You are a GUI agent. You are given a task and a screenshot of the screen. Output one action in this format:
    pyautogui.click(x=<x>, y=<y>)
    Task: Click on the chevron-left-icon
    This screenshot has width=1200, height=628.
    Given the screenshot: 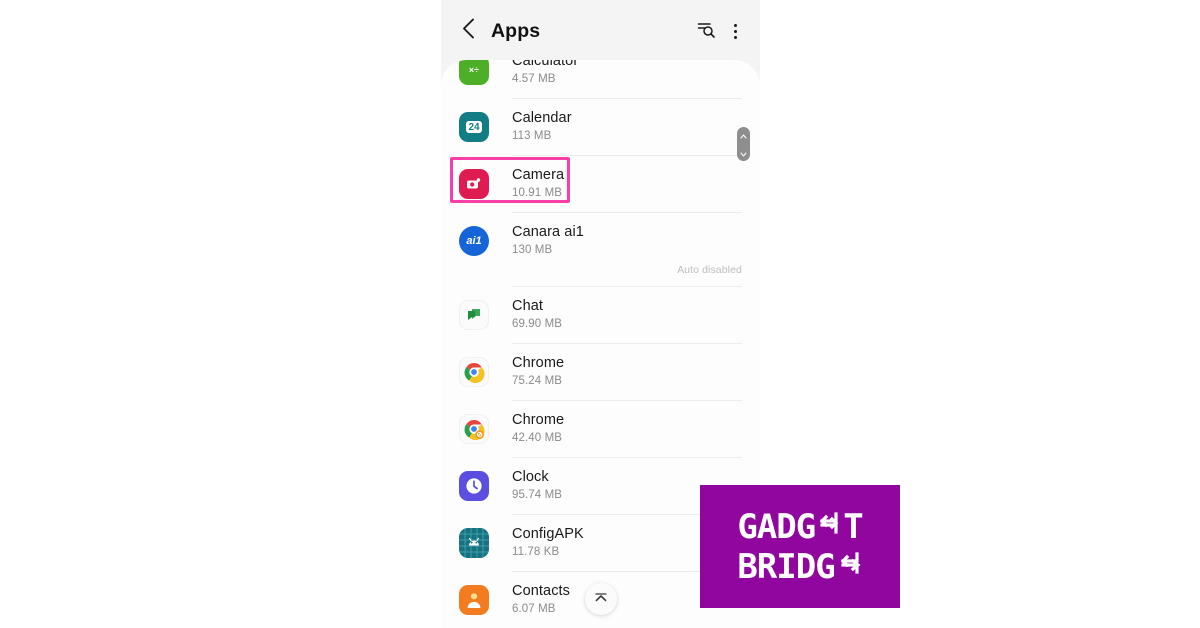 What is the action you would take?
    pyautogui.click(x=468, y=31)
    